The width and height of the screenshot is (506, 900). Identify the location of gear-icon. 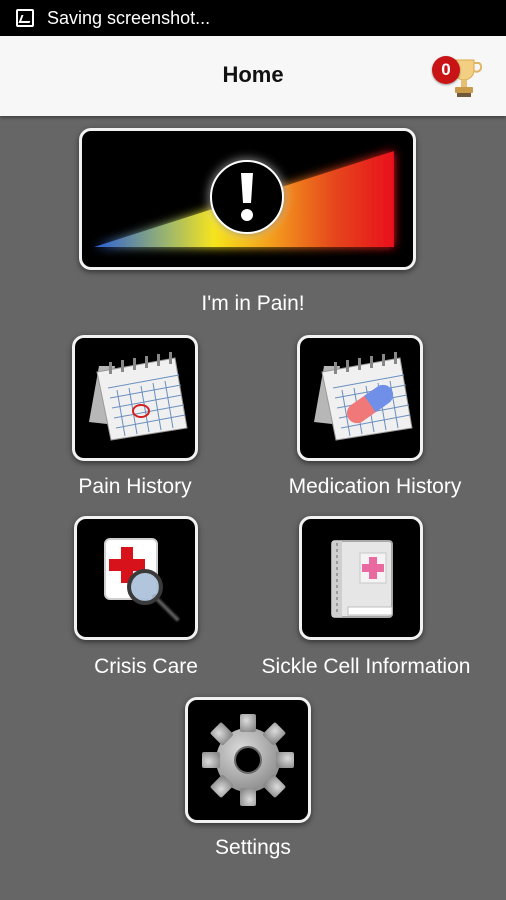
(248, 760).